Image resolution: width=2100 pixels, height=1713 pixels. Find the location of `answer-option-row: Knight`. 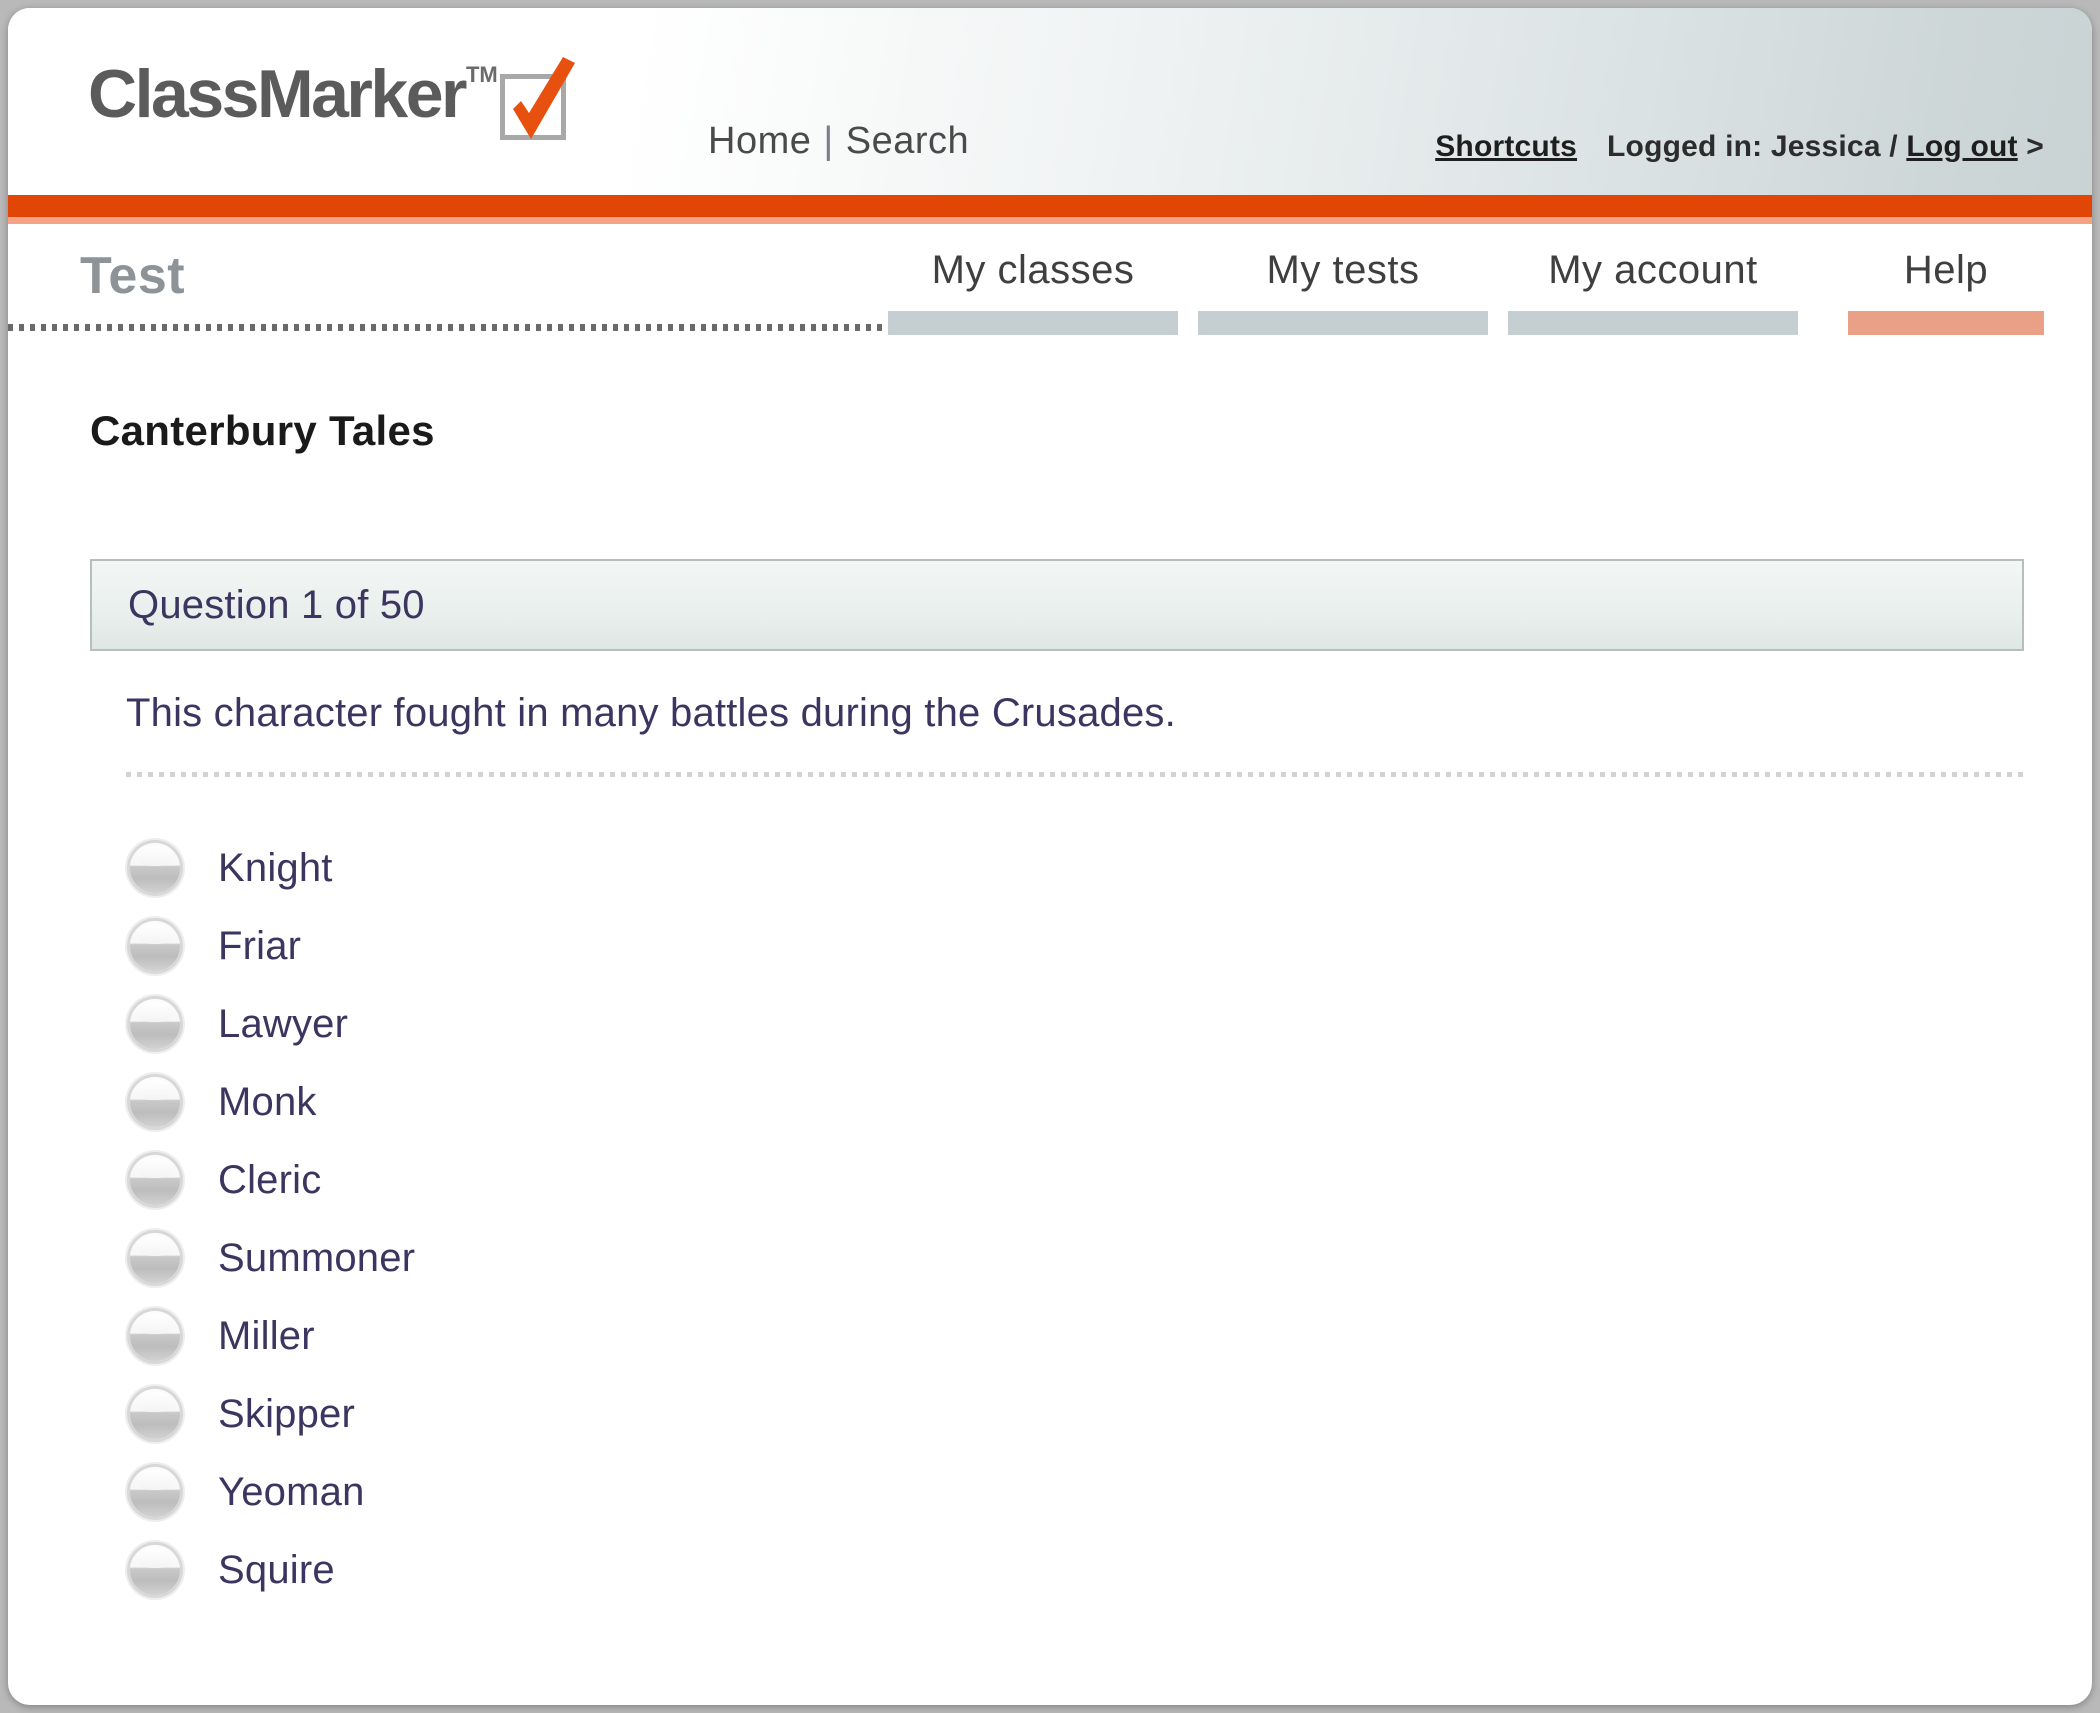

answer-option-row: Knight is located at coordinates (1050, 868).